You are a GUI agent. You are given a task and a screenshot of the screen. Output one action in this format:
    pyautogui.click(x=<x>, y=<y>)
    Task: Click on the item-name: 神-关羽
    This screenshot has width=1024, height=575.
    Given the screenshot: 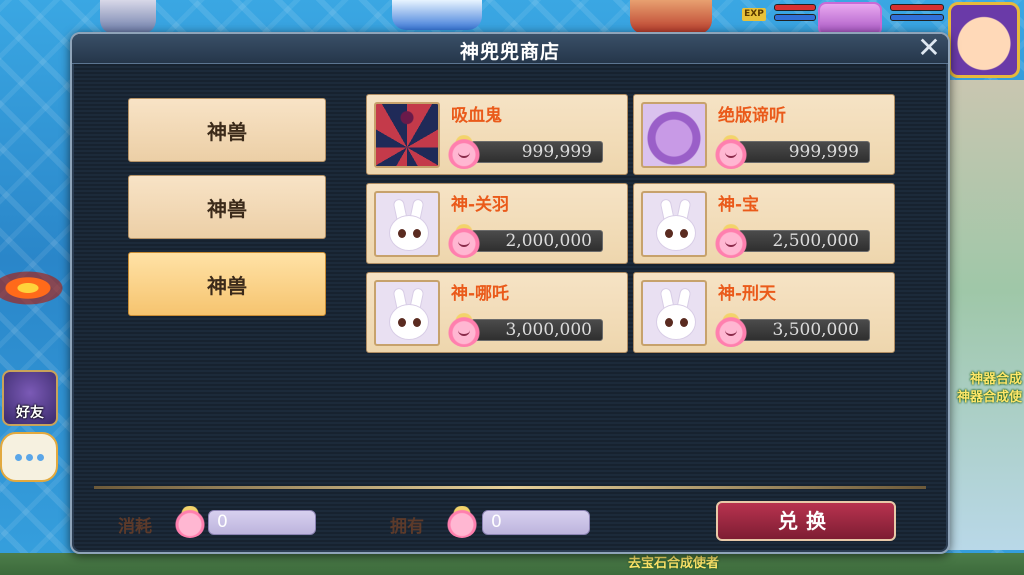 What is the action you would take?
    pyautogui.click(x=480, y=205)
    